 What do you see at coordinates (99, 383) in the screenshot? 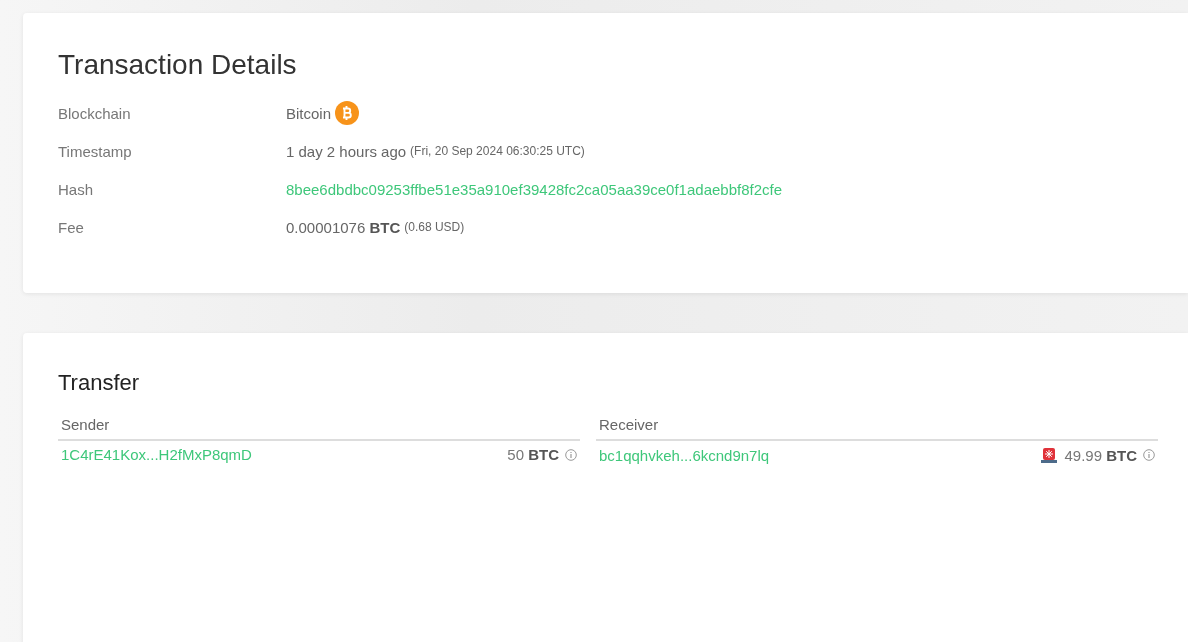
I see `card-title: Transfer` at bounding box center [99, 383].